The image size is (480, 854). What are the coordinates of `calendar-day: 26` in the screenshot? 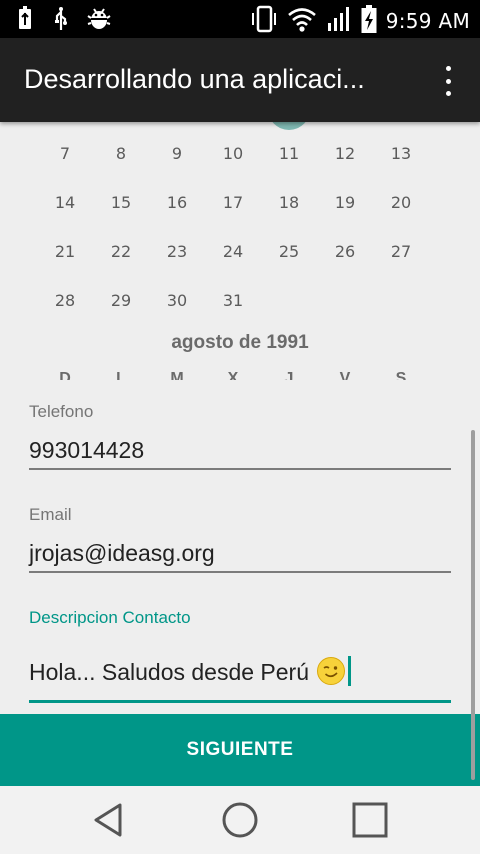 It's located at (345, 251).